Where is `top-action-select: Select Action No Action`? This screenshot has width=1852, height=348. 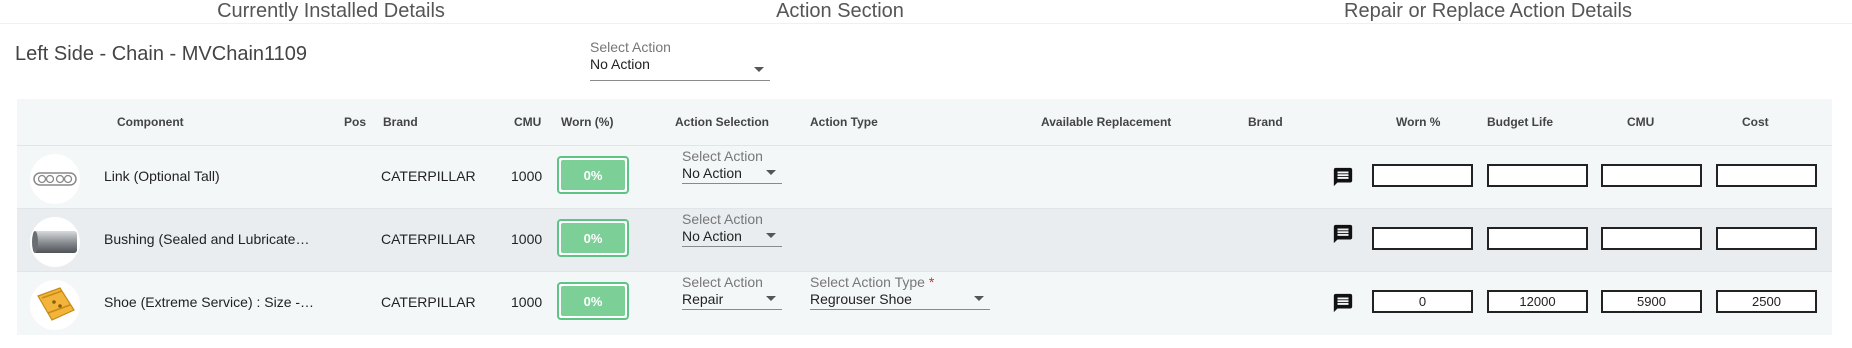 top-action-select: Select Action No Action is located at coordinates (680, 60).